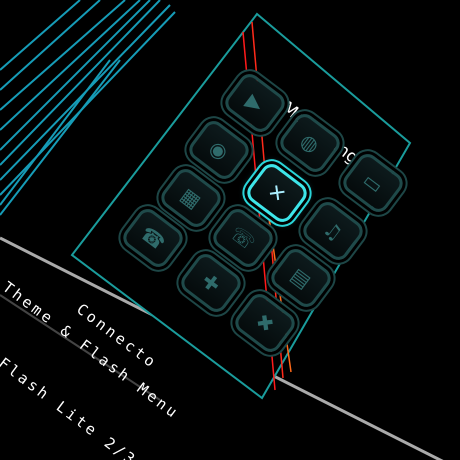 This screenshot has width=460, height=460. What do you see at coordinates (310, 143) in the screenshot?
I see `icon-glyph: ◍` at bounding box center [310, 143].